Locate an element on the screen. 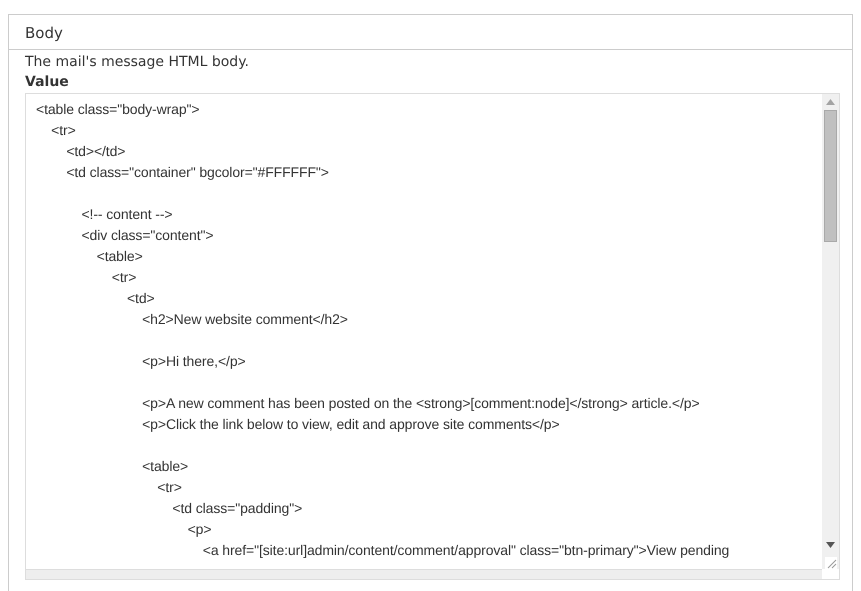 The width and height of the screenshot is (861, 591). resize-handle is located at coordinates (424, 574).